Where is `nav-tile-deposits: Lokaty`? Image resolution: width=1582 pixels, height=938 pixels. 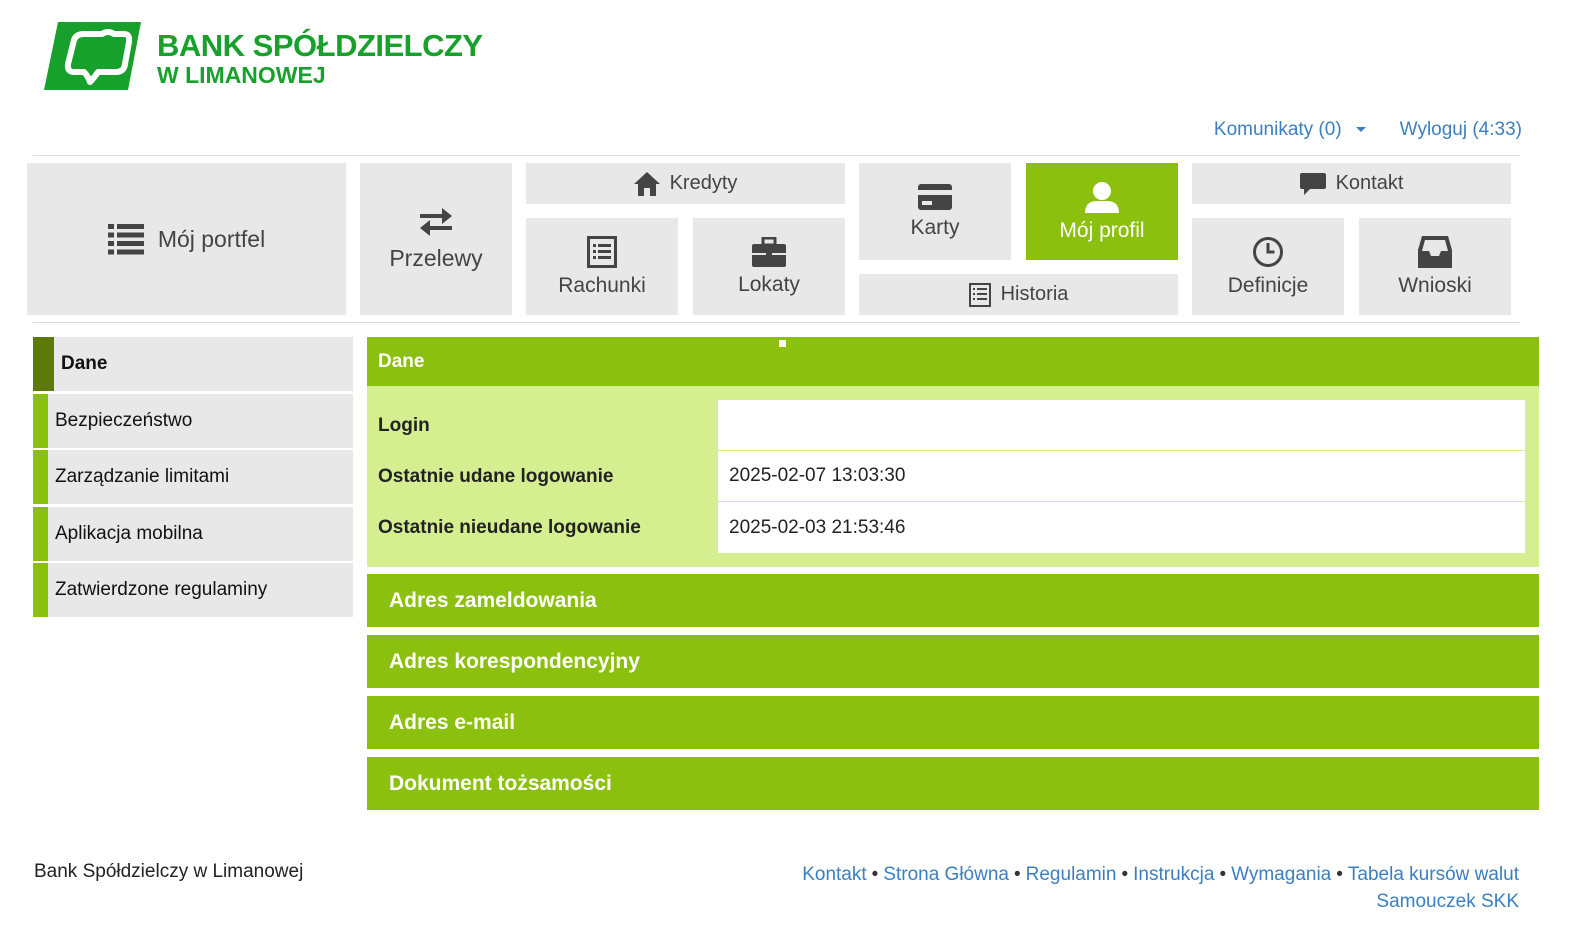 nav-tile-deposits: Lokaty is located at coordinates (769, 266).